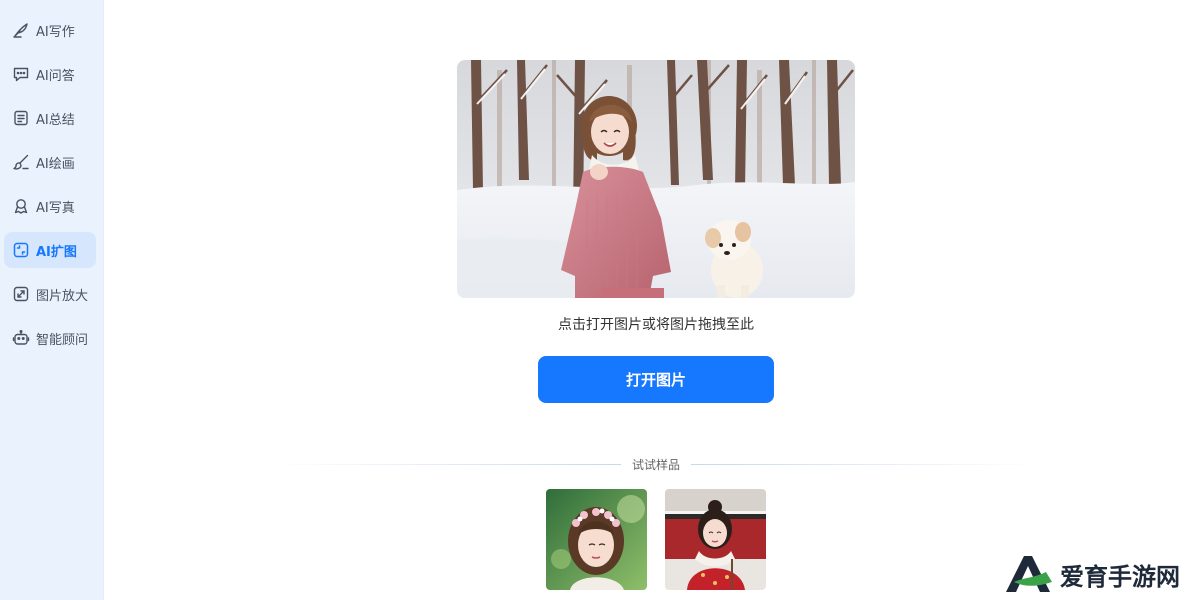 The width and height of the screenshot is (1200, 600). What do you see at coordinates (1029, 574) in the screenshot?
I see `site-logo-icon` at bounding box center [1029, 574].